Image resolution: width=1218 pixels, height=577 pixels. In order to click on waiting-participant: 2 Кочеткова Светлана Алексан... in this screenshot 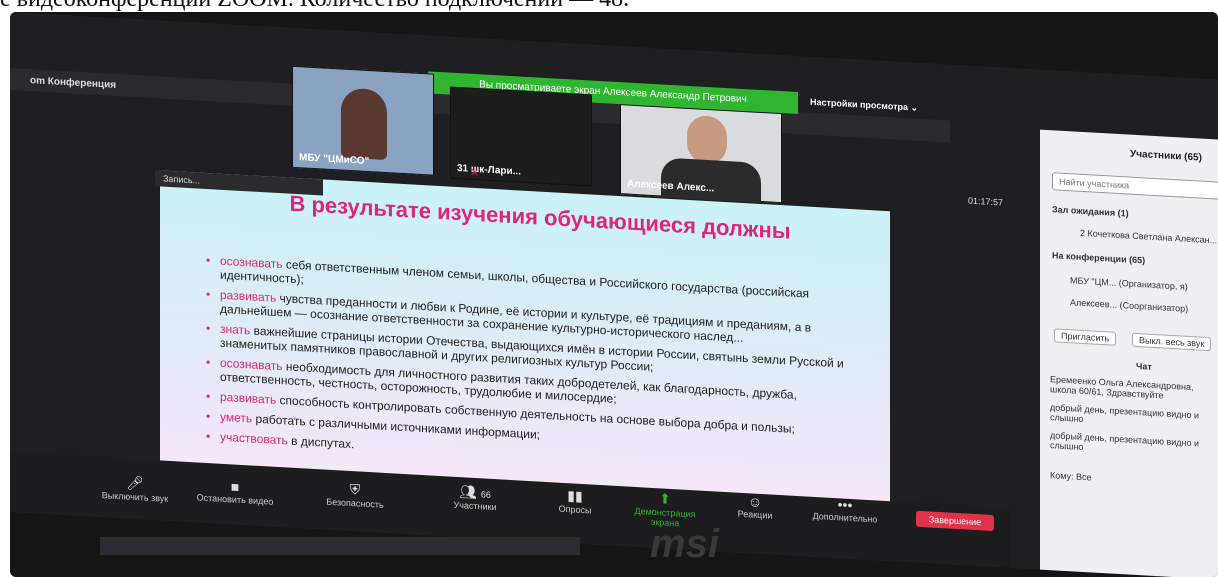, I will do `click(1148, 237)`.